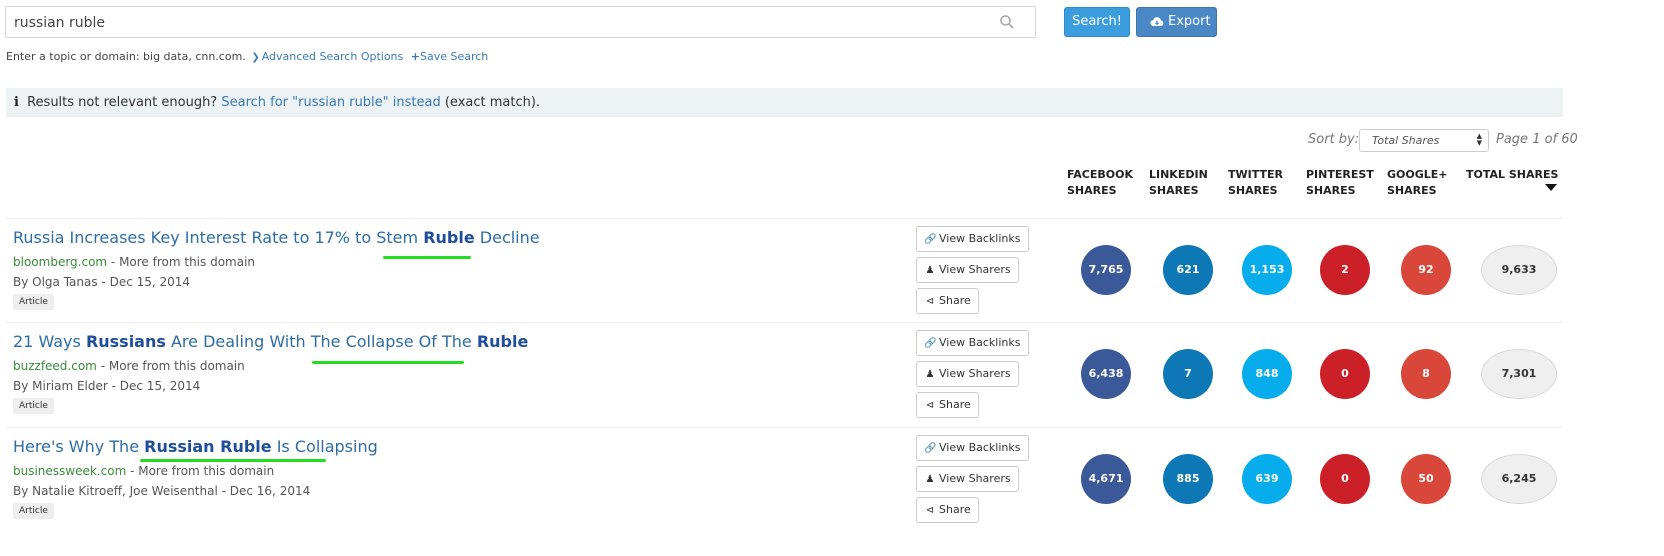 The image size is (1664, 556). What do you see at coordinates (1188, 479) in the screenshot?
I see `linkedin-shares-count: 885` at bounding box center [1188, 479].